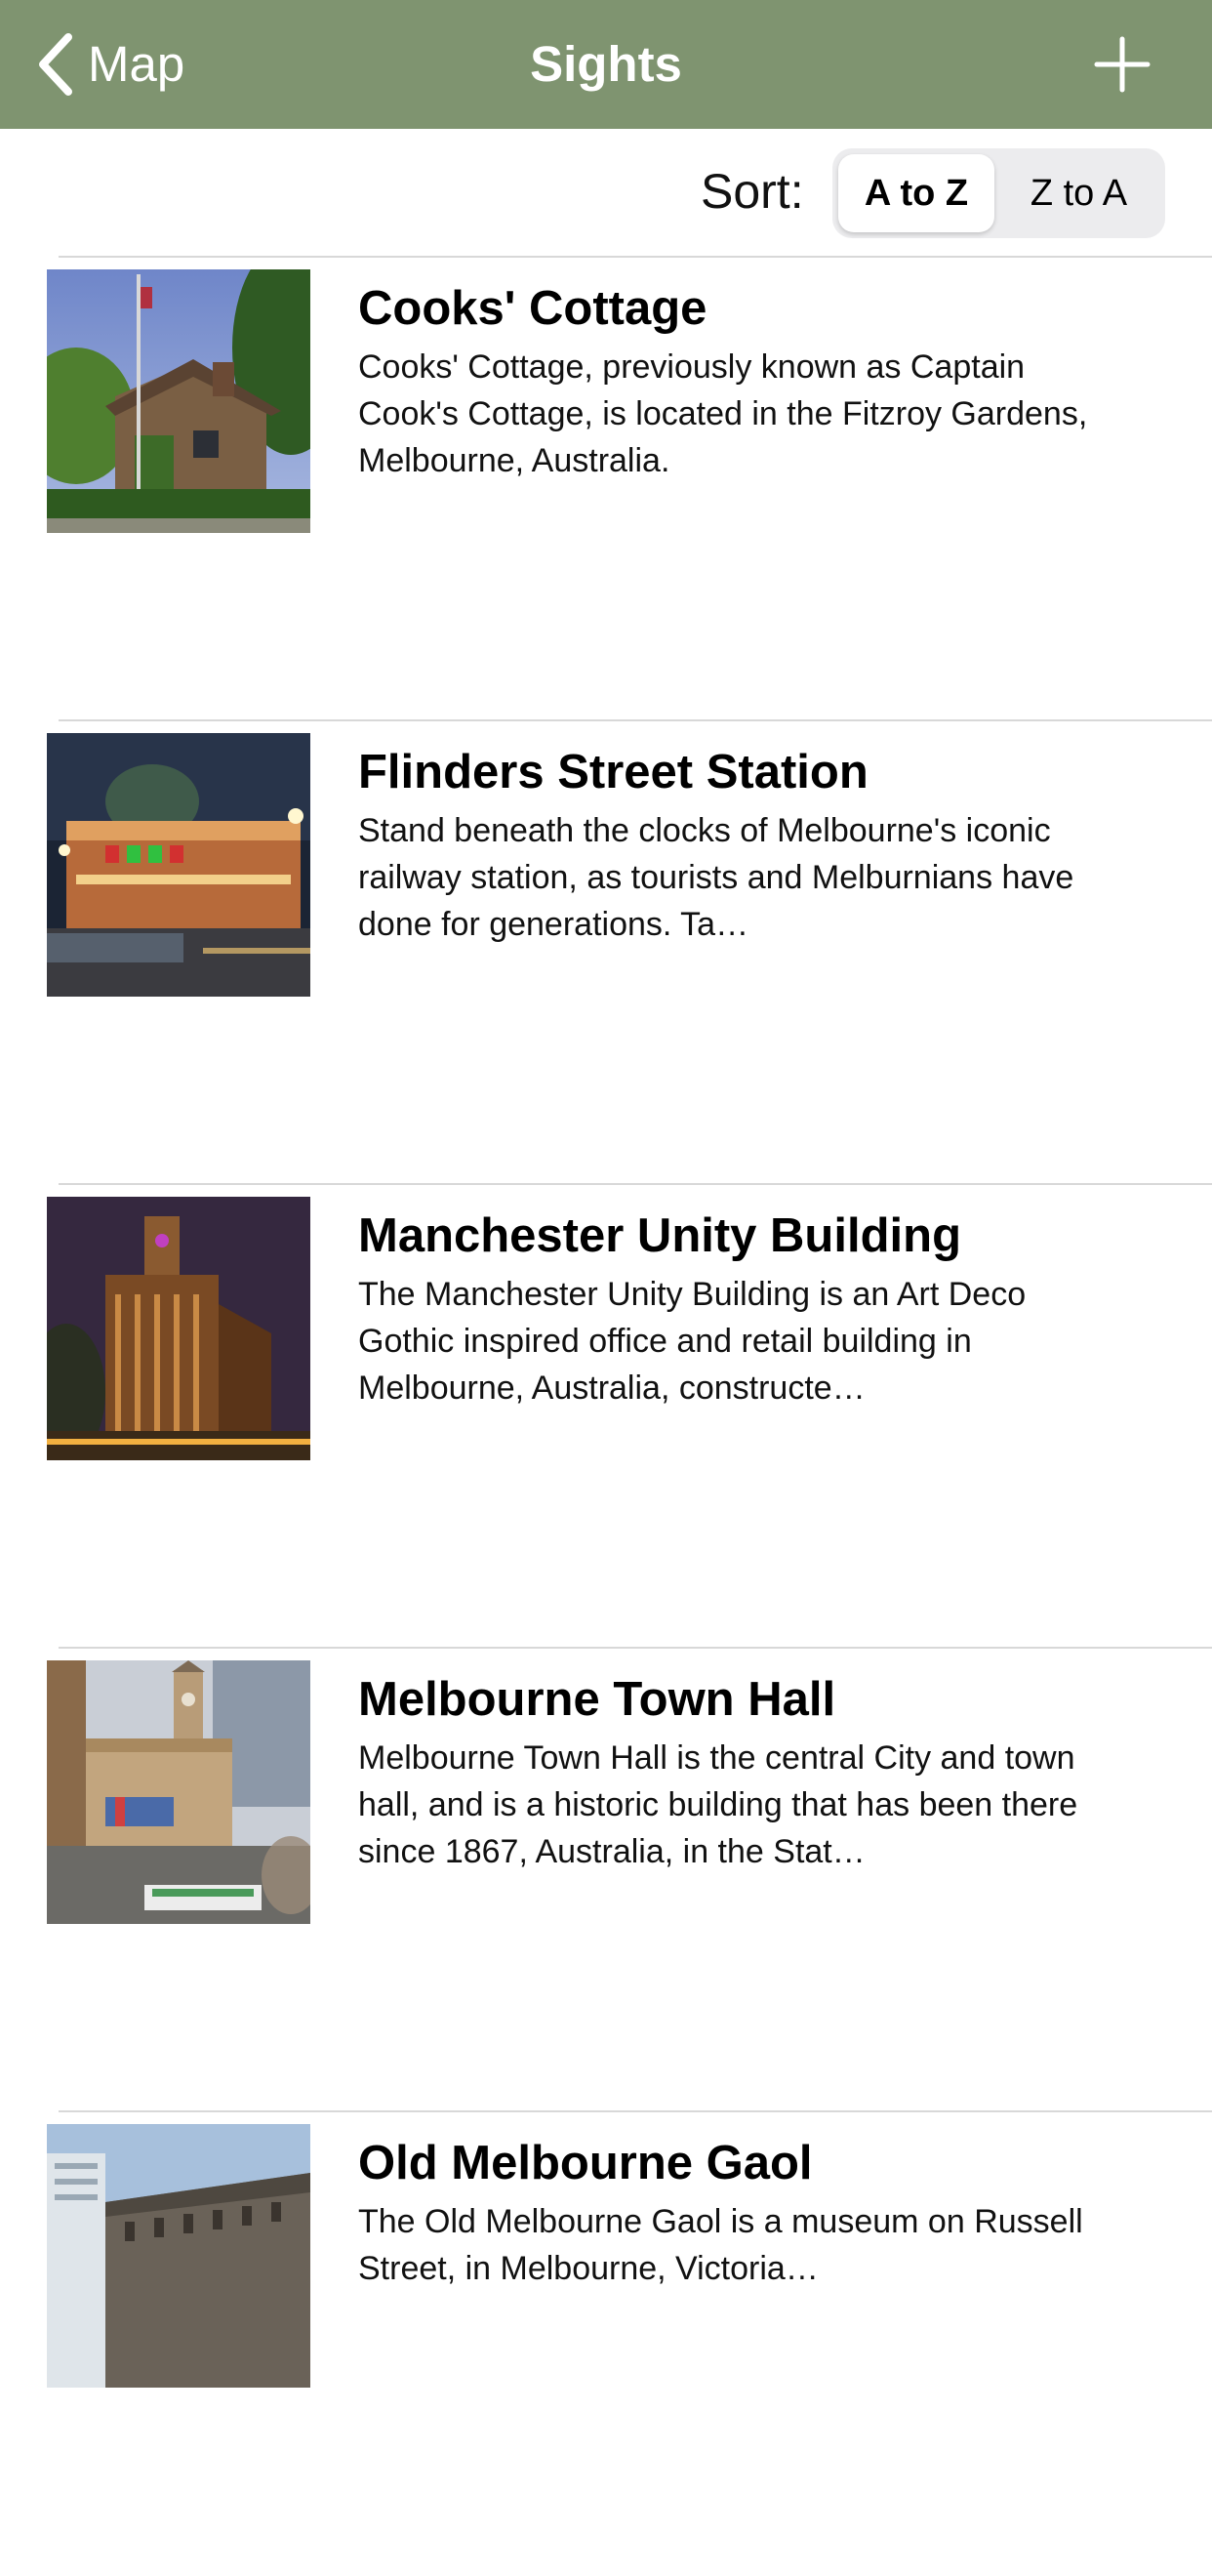 The width and height of the screenshot is (1212, 2576). I want to click on sort-option-z-to-a: Z to A, so click(1078, 193).